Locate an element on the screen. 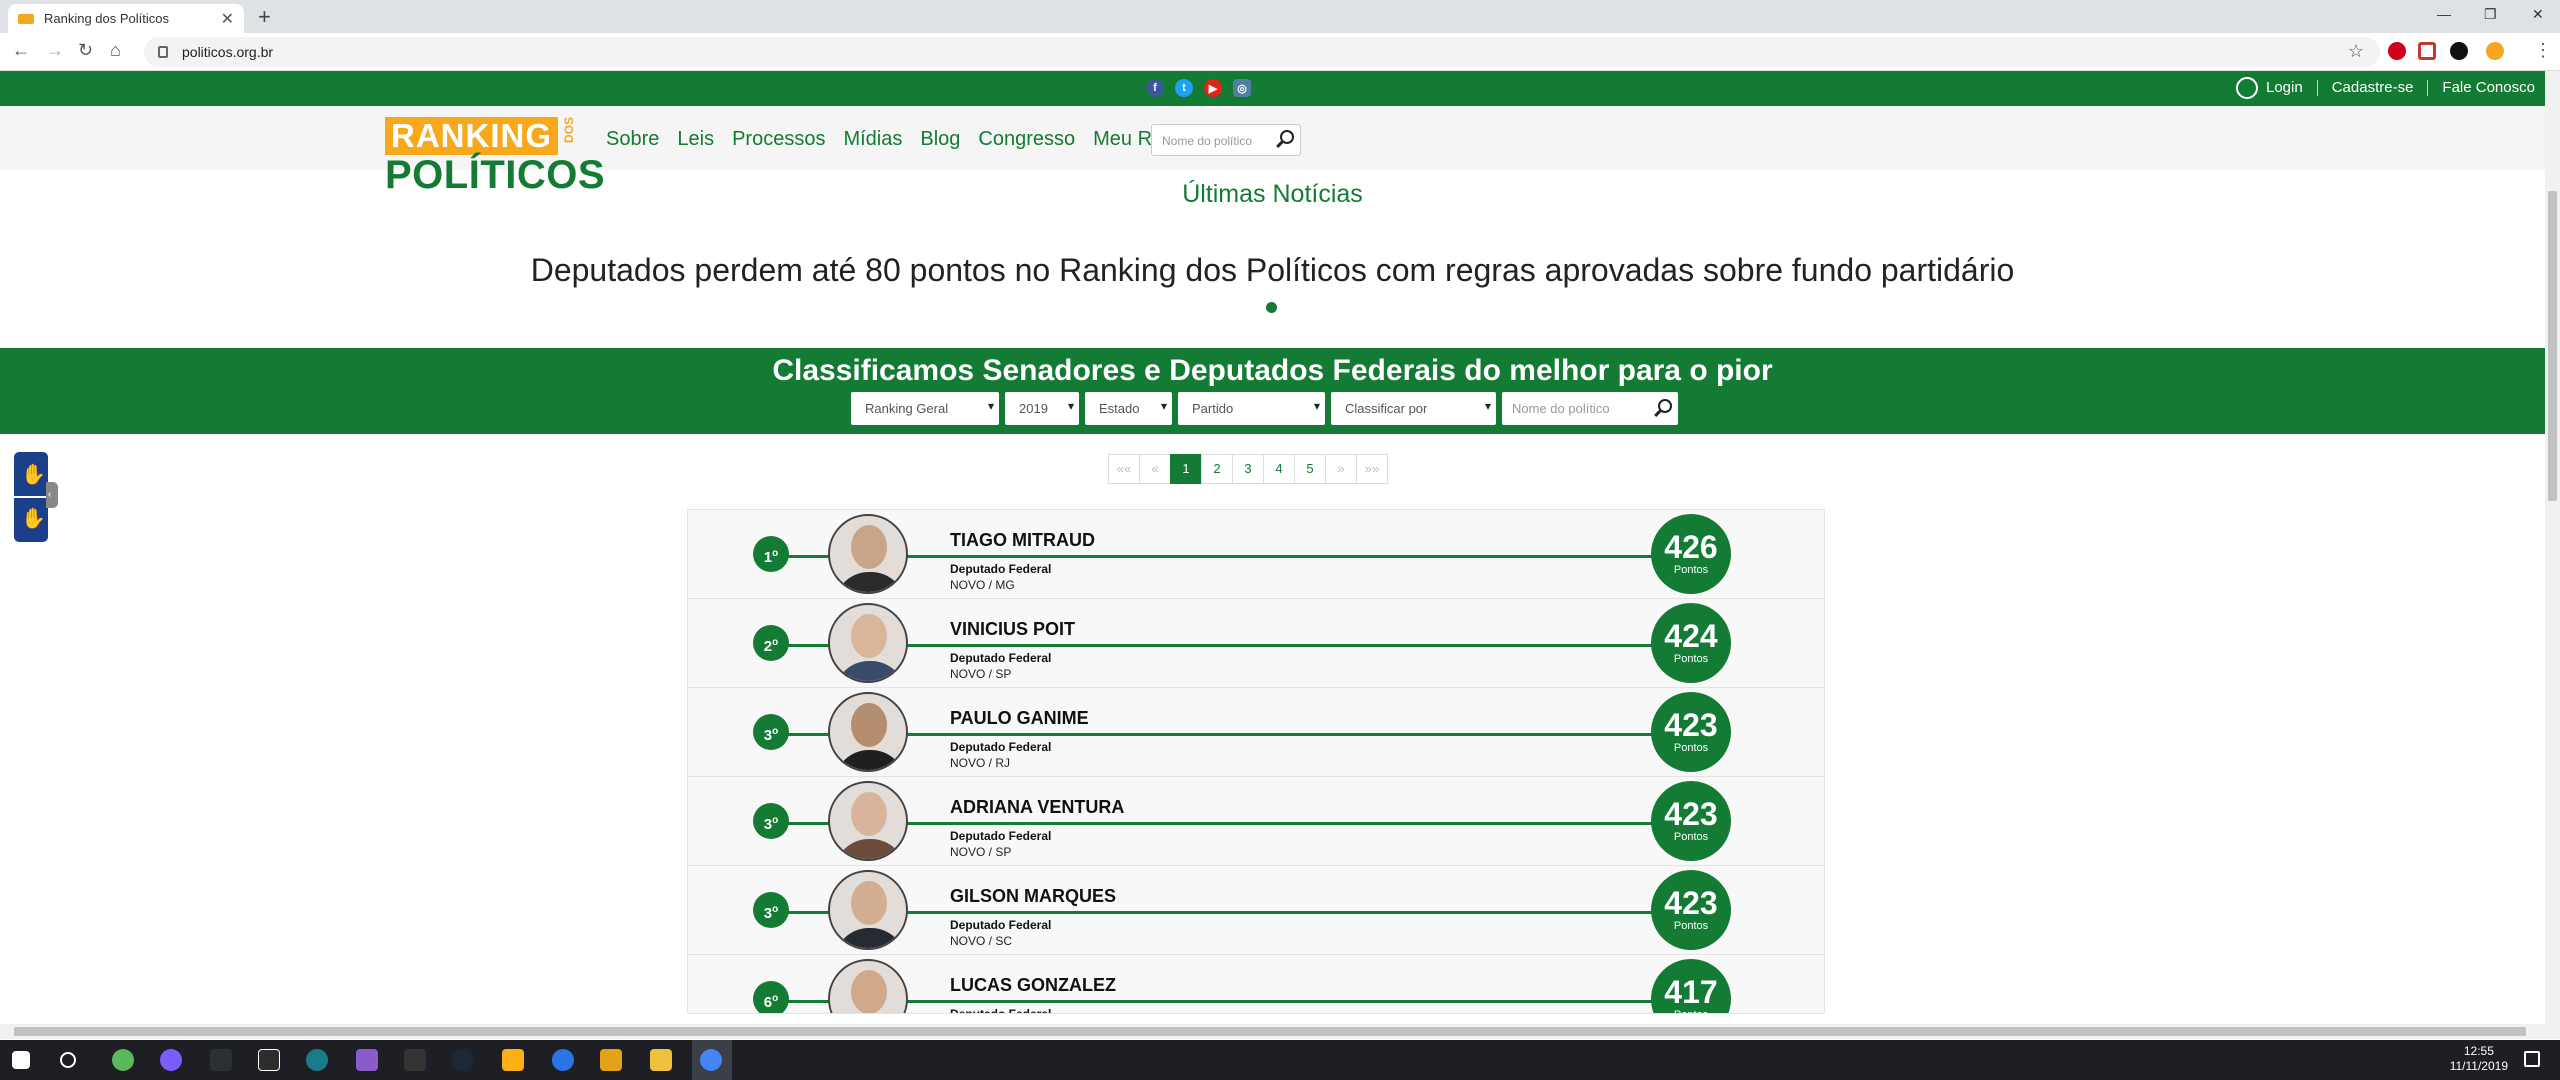 This screenshot has width=2560, height=1080. politician-name: LUCAS GONZALEZ is located at coordinates (1036, 985).